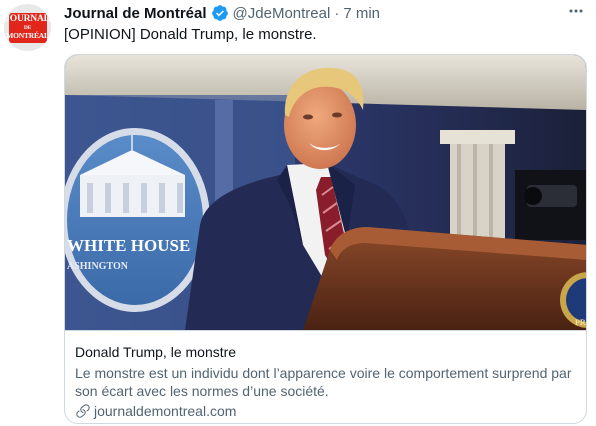  I want to click on card-domain-text: journaldemontreal.com, so click(165, 411).